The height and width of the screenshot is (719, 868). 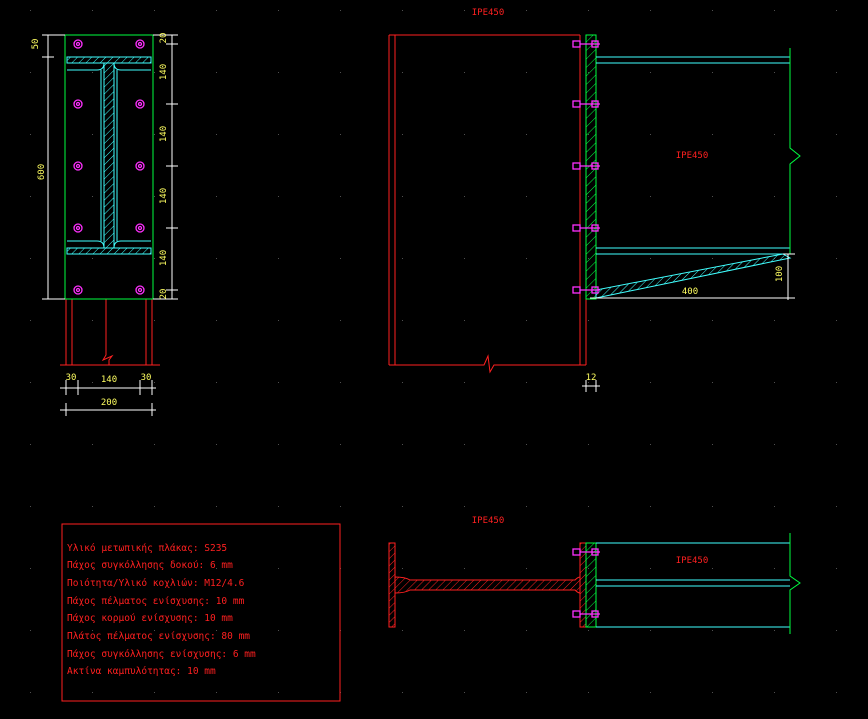 What do you see at coordinates (692, 156) in the screenshot?
I see `beam-elevation-label: IPE450` at bounding box center [692, 156].